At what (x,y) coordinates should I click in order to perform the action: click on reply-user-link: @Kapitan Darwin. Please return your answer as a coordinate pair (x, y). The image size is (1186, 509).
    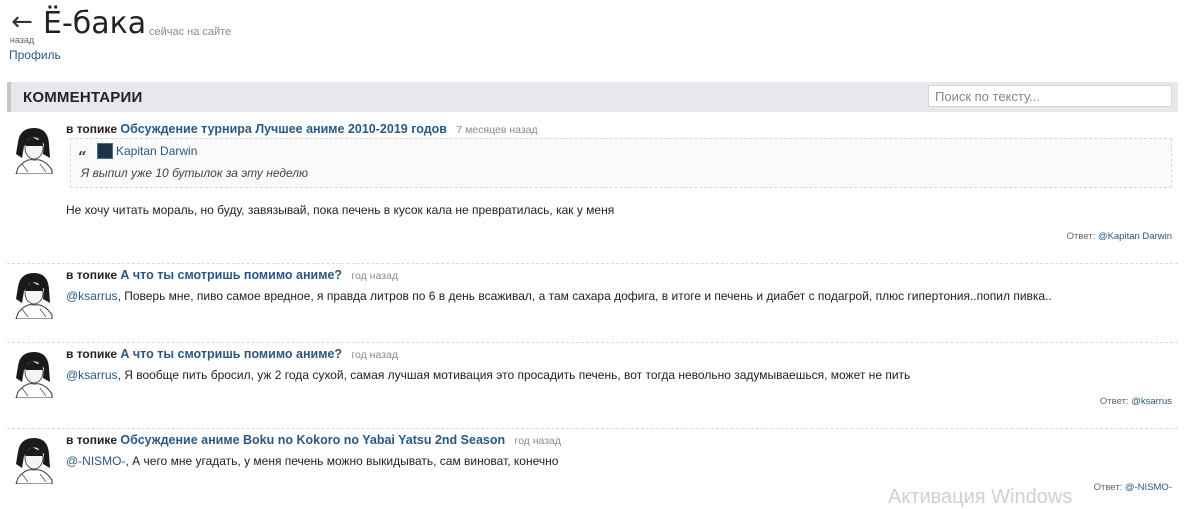
    Looking at the image, I should click on (1135, 236).